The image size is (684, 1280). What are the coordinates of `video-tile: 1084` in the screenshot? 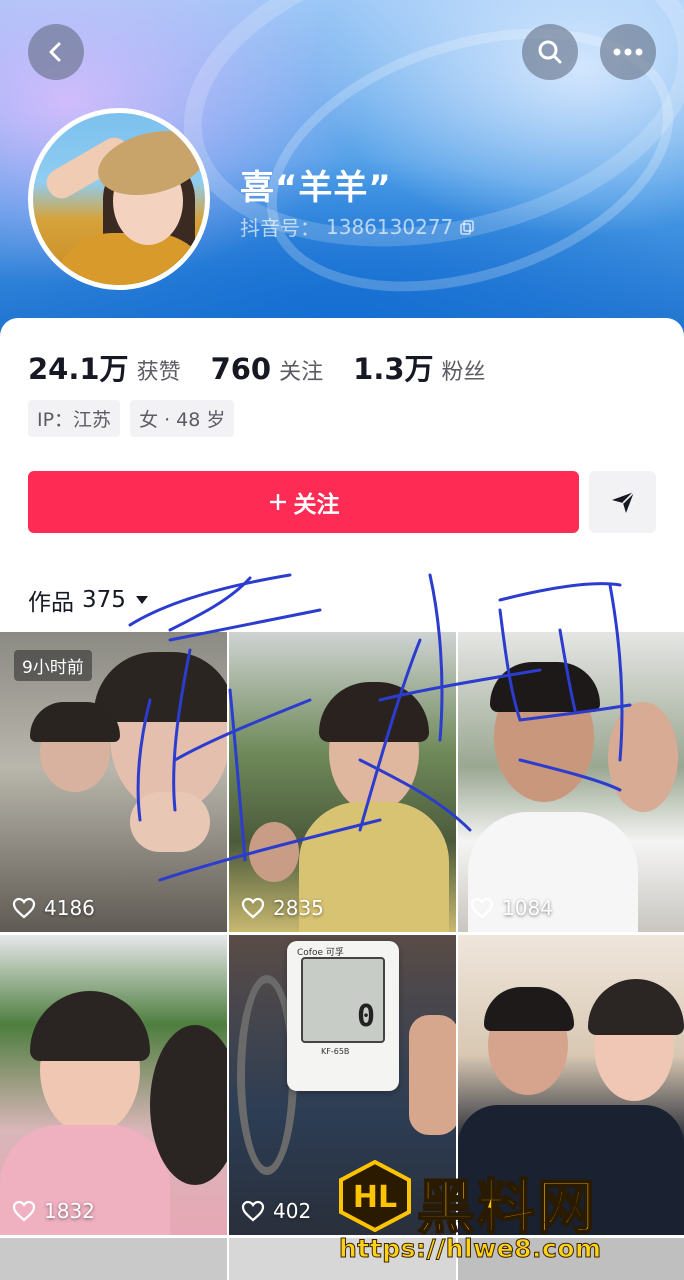 It's located at (571, 782).